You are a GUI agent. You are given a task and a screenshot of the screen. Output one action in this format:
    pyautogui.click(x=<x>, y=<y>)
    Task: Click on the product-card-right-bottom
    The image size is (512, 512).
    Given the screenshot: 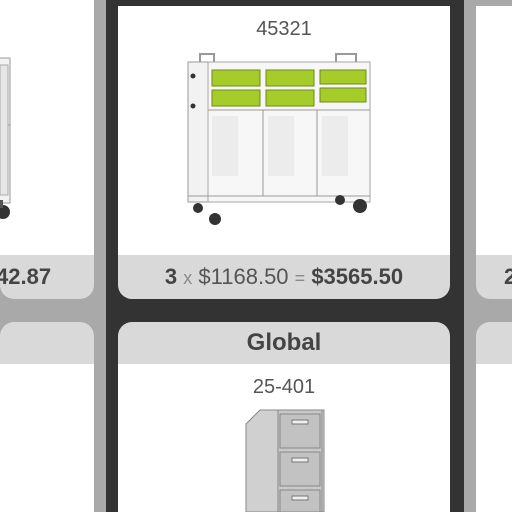 What is the action you would take?
    pyautogui.click(x=494, y=438)
    